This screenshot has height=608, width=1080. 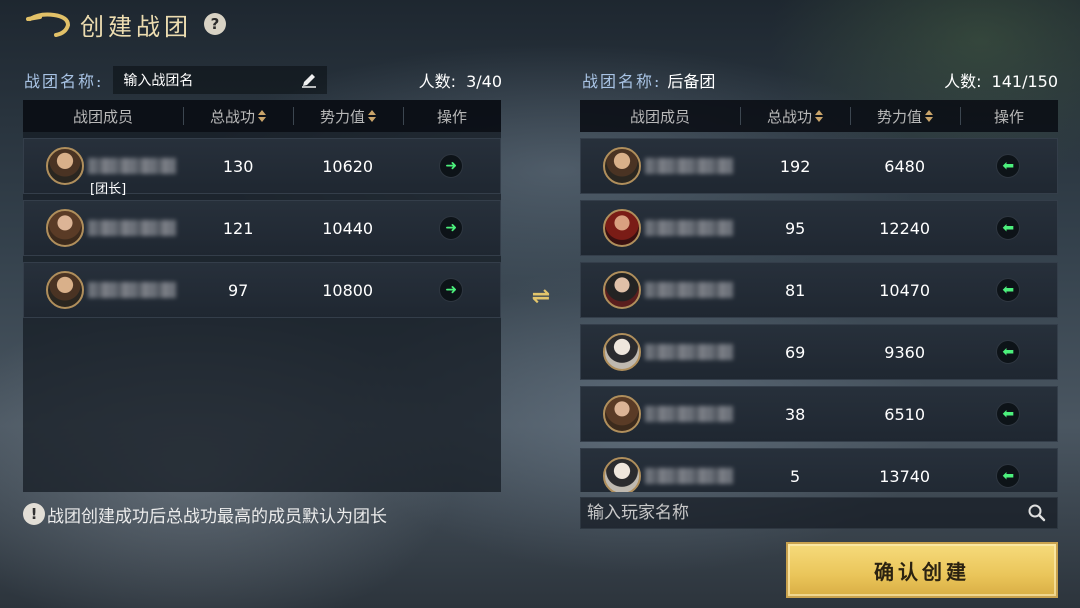 What do you see at coordinates (484, 81) in the screenshot?
I see `count-value: 3/40` at bounding box center [484, 81].